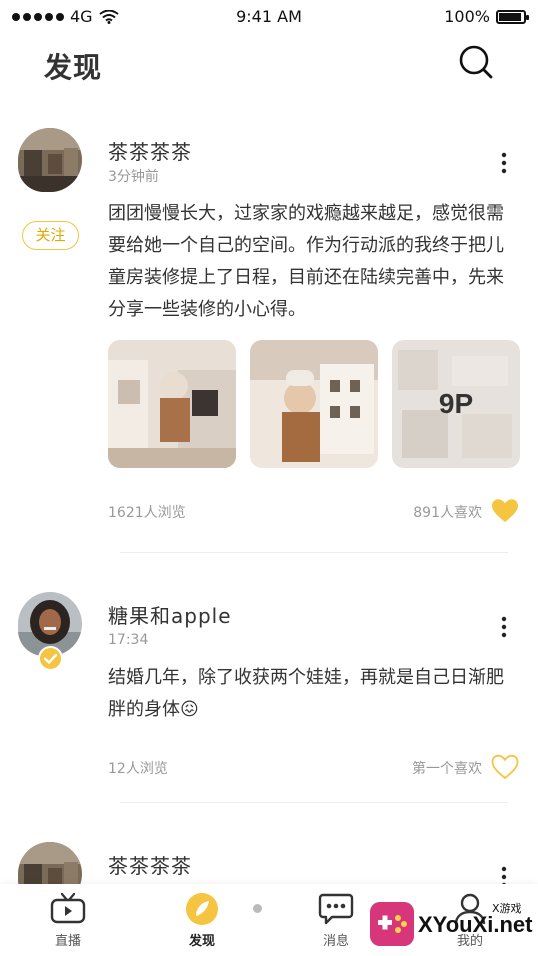  Describe the element at coordinates (170, 614) in the screenshot. I see `username: 糖果和apple` at that location.